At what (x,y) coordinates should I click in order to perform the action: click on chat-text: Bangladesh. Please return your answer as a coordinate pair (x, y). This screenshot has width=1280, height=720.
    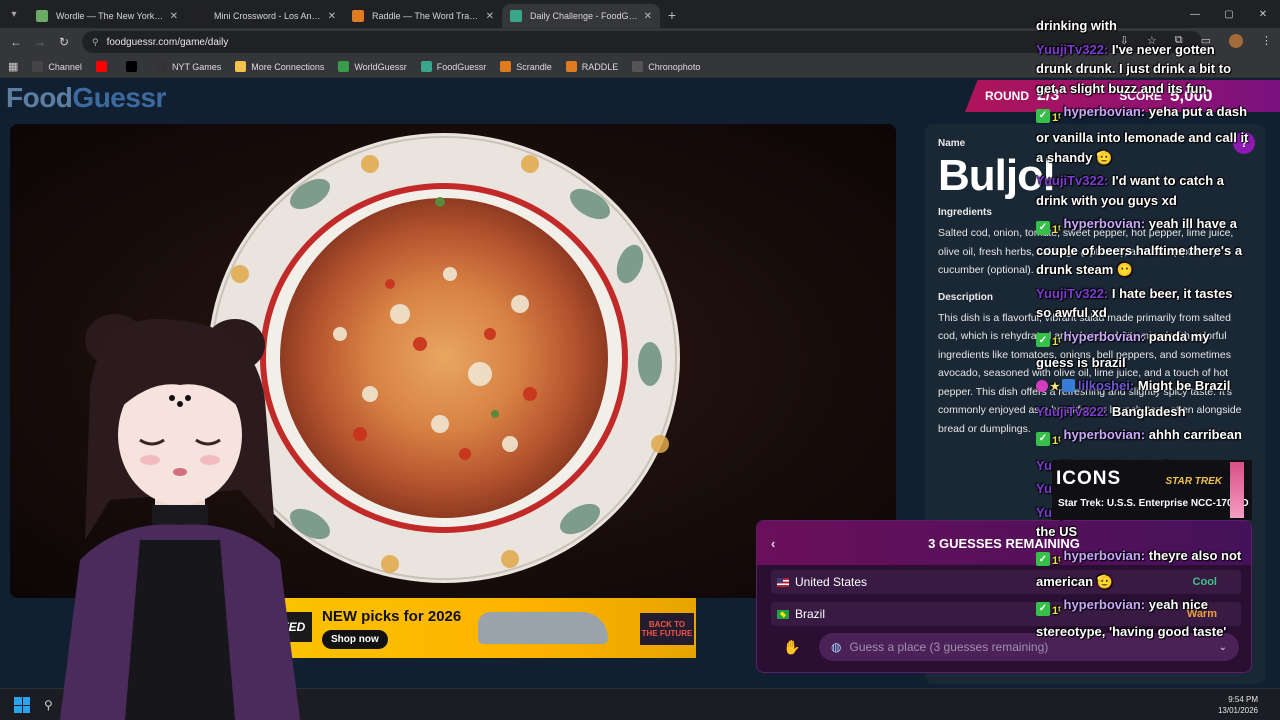
    Looking at the image, I should click on (1148, 411).